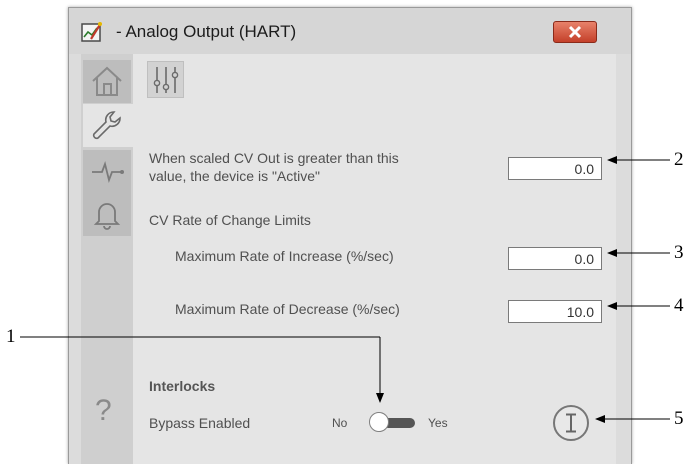 This screenshot has height=464, width=692. What do you see at coordinates (11, 336) in the screenshot?
I see `callout-1: 1` at bounding box center [11, 336].